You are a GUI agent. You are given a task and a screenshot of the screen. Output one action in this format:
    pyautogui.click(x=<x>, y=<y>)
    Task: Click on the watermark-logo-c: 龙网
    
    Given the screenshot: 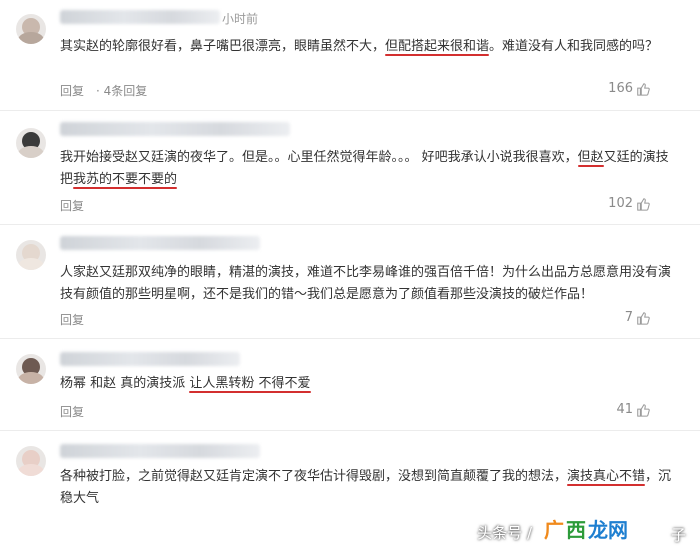 What is the action you would take?
    pyautogui.click(x=608, y=530)
    